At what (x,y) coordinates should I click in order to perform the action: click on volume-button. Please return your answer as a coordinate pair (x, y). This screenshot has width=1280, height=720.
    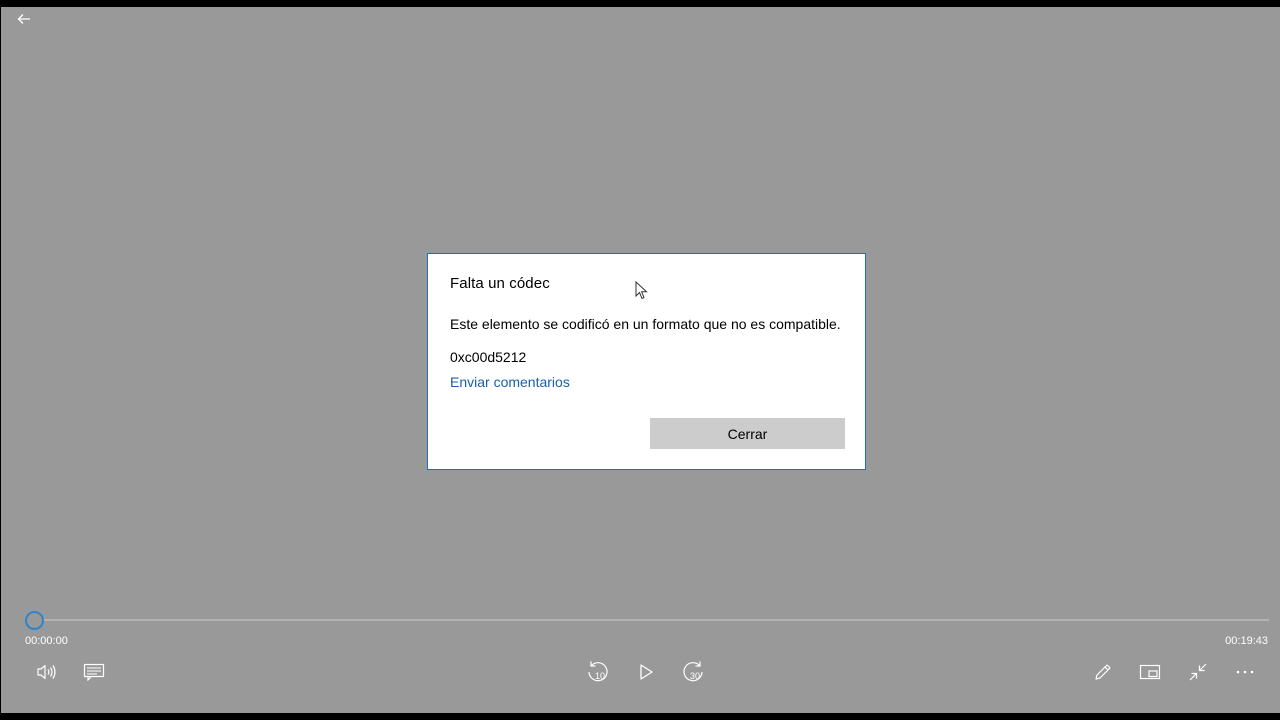
    Looking at the image, I should click on (47, 672).